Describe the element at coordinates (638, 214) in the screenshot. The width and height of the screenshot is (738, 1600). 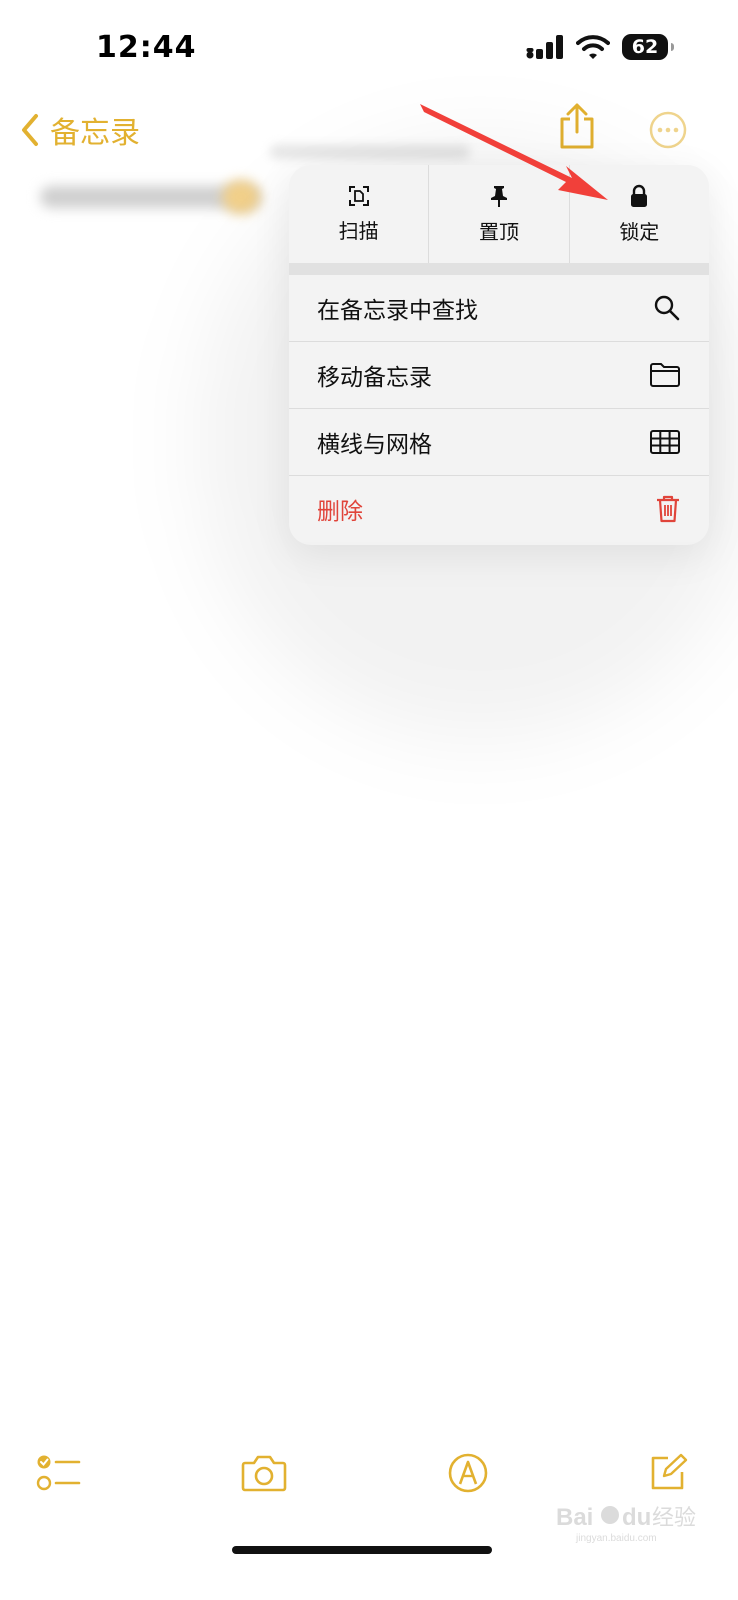
I see `lock-action: 锁定` at that location.